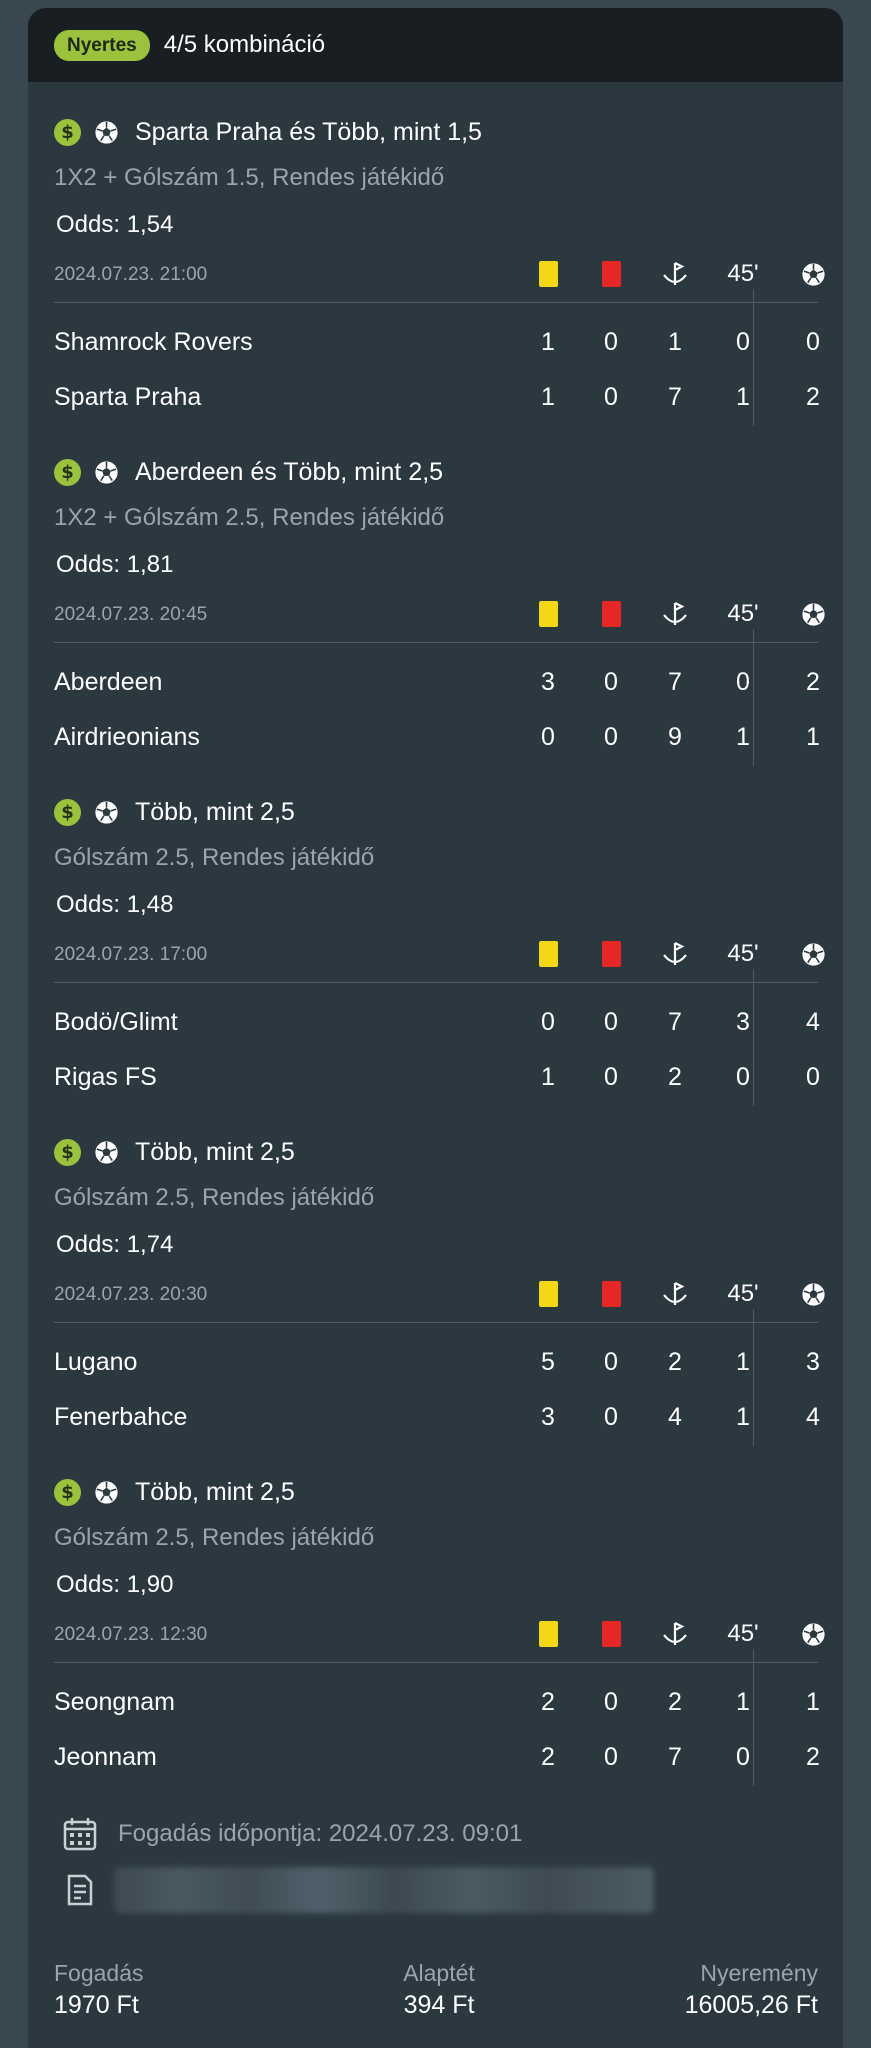 The width and height of the screenshot is (871, 2048). Describe the element at coordinates (437, 342) in the screenshot. I see `team-row: Shamrock Rovers 1 0 1 0 0` at that location.